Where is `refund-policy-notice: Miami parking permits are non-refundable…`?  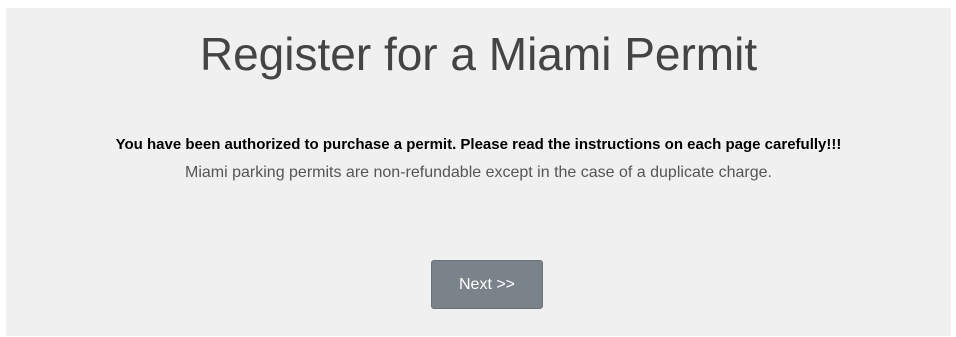
refund-policy-notice: Miami parking permits are non-refundable… is located at coordinates (478, 172).